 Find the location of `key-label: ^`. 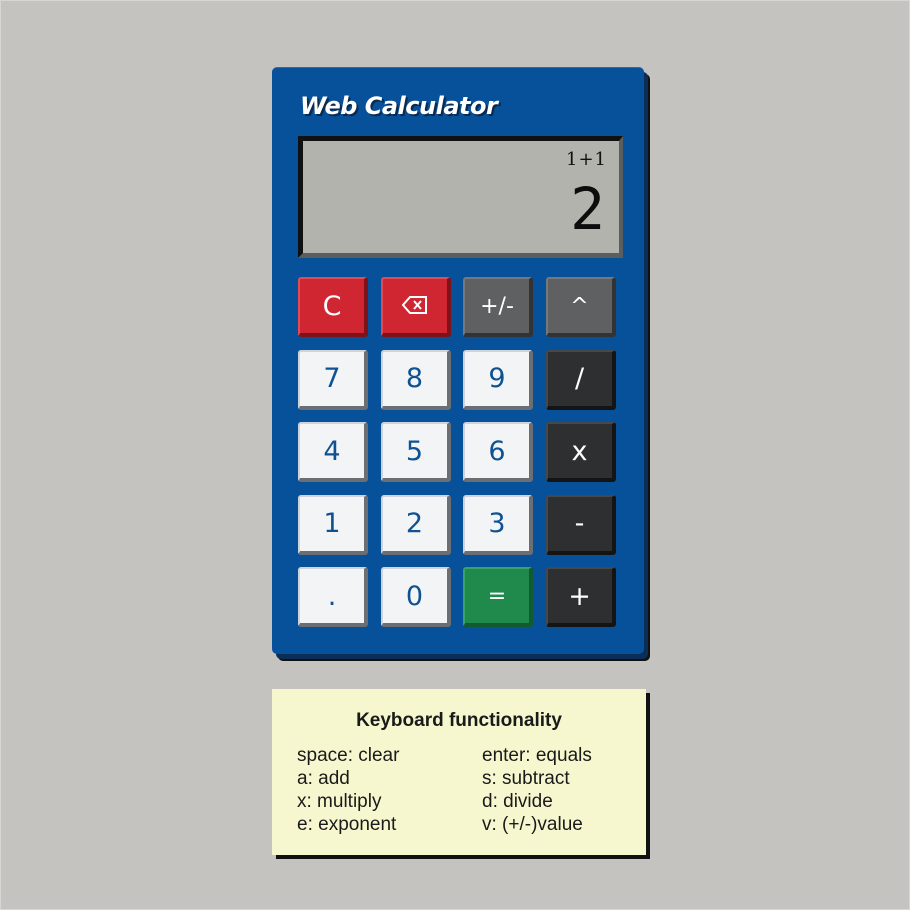

key-label: ^ is located at coordinates (579, 306).